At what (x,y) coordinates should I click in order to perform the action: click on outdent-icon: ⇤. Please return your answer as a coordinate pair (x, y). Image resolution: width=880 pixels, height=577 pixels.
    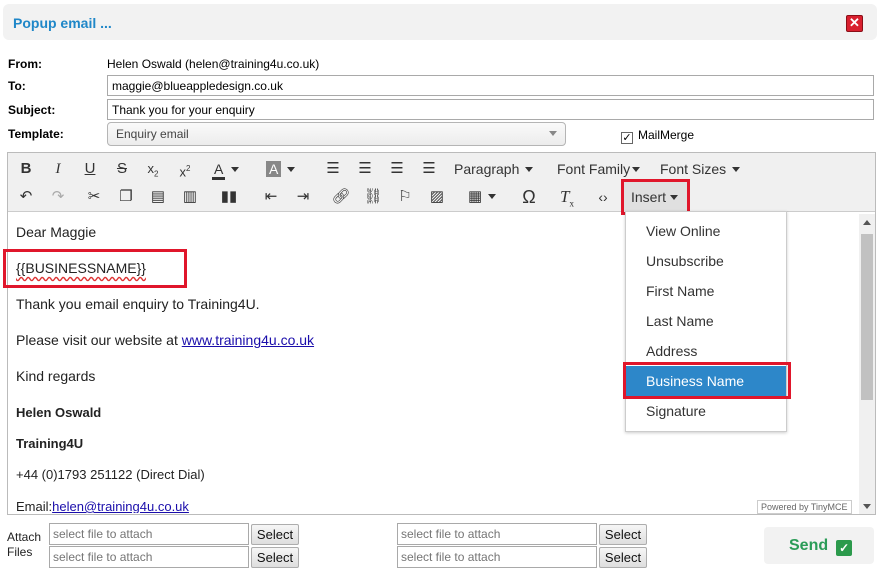
    Looking at the image, I should click on (271, 197).